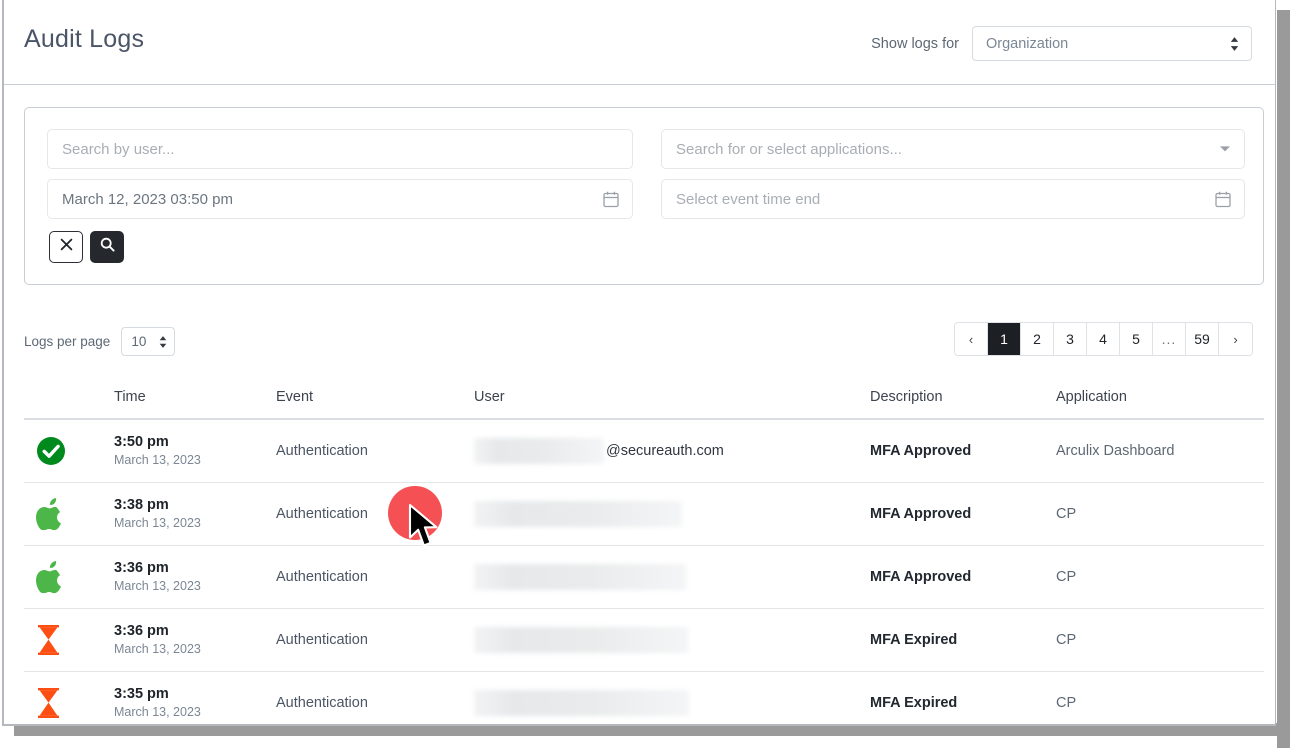  I want to click on row-time-cell: 3:38 pm March 13, 2023, so click(195, 514).